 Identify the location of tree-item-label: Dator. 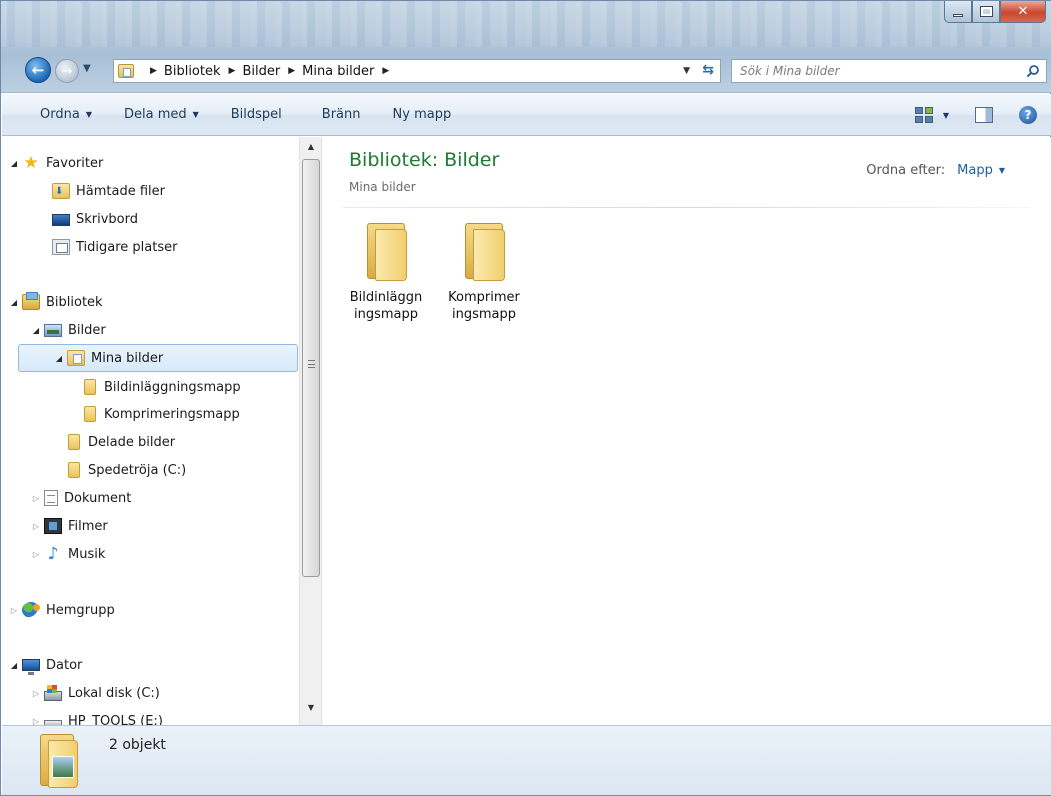
(64, 665).